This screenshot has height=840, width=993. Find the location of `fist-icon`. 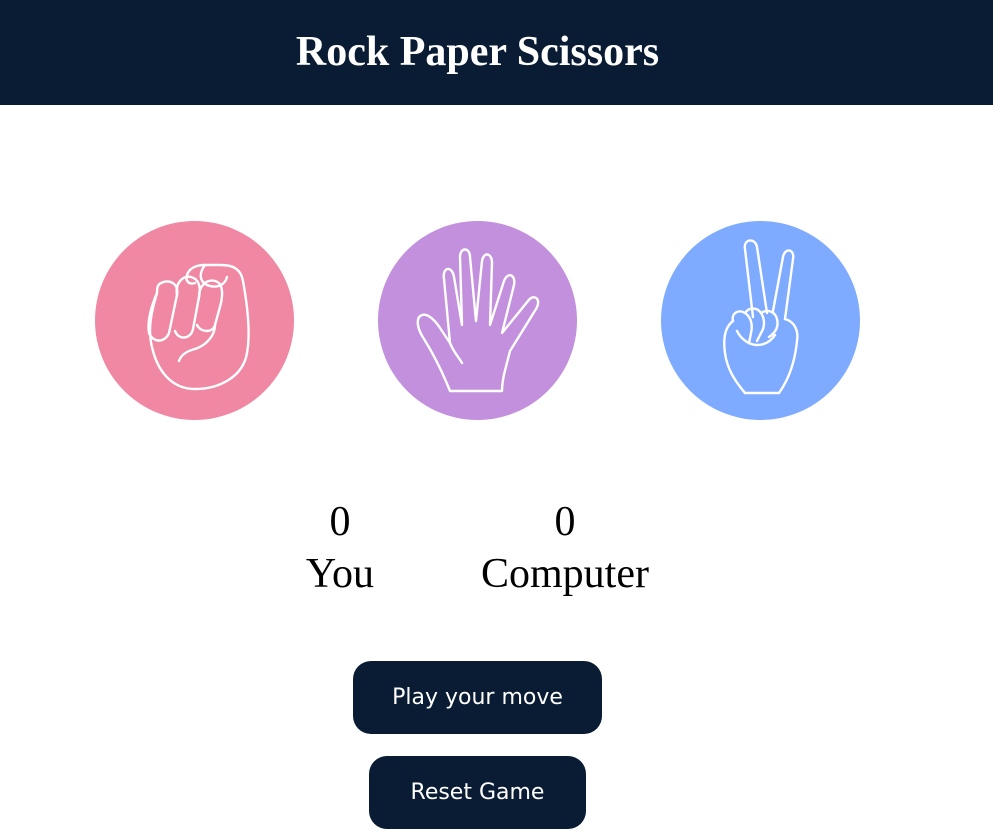

fist-icon is located at coordinates (194, 320).